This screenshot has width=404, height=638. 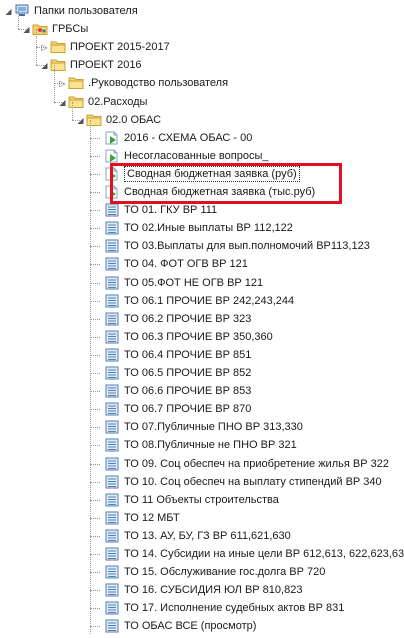 I want to click on tree-node-label: ТО 11 Объекты строительства, so click(x=201, y=500).